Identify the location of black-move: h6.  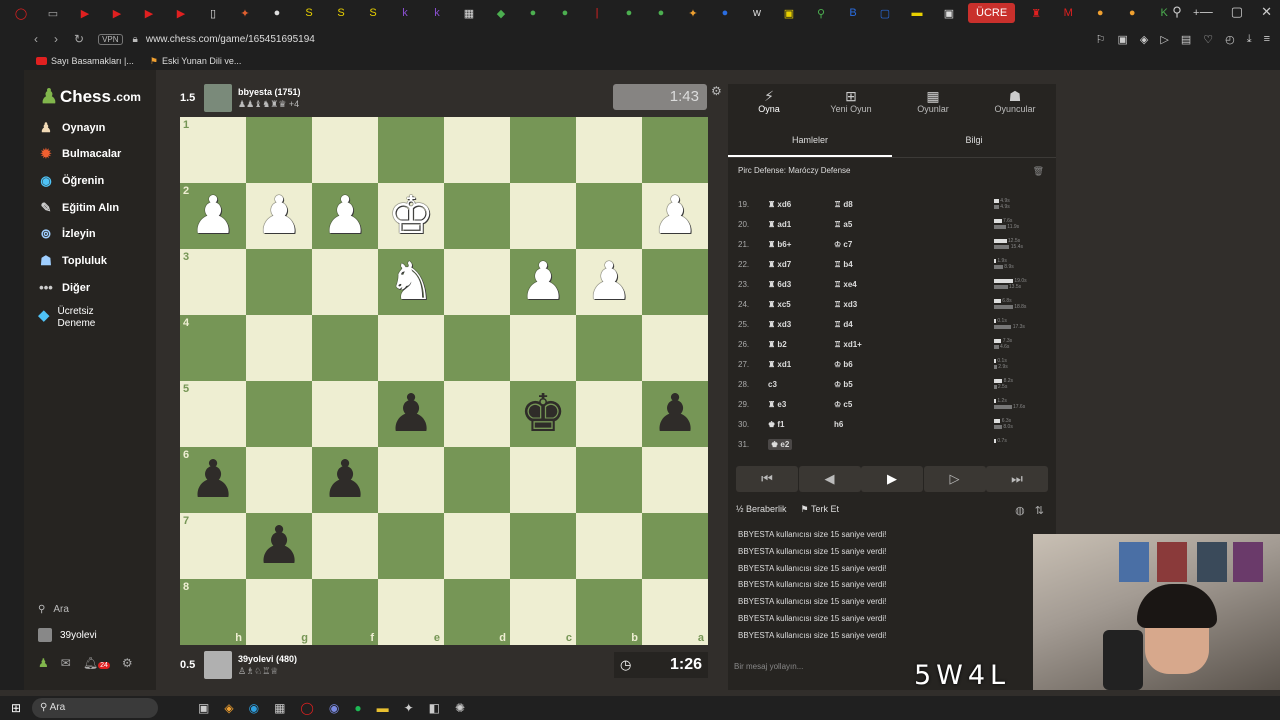
(864, 424).